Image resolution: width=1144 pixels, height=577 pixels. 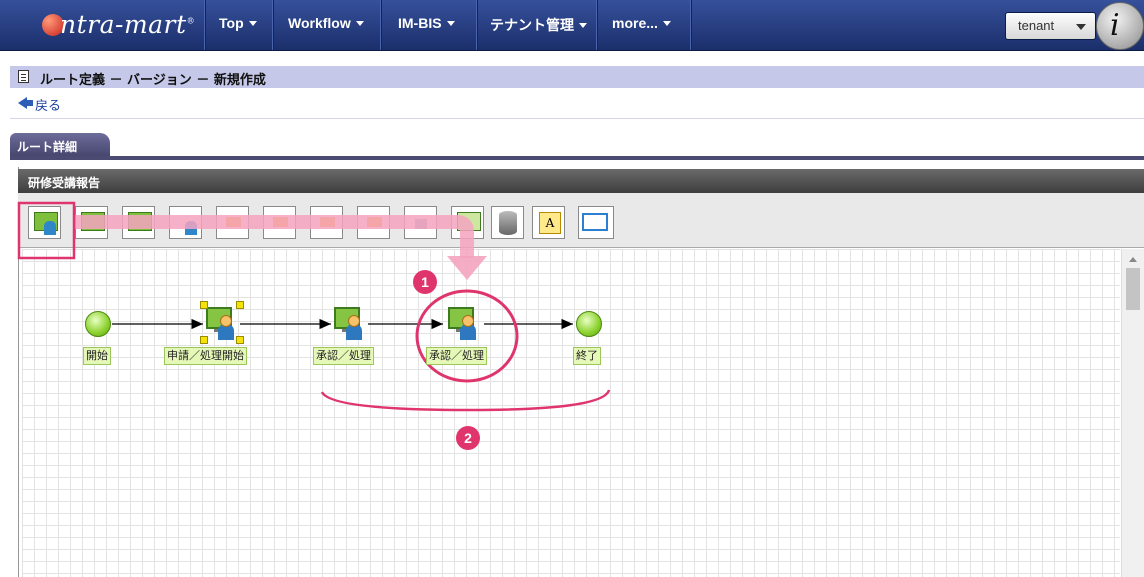 I want to click on start-node, so click(x=98, y=324).